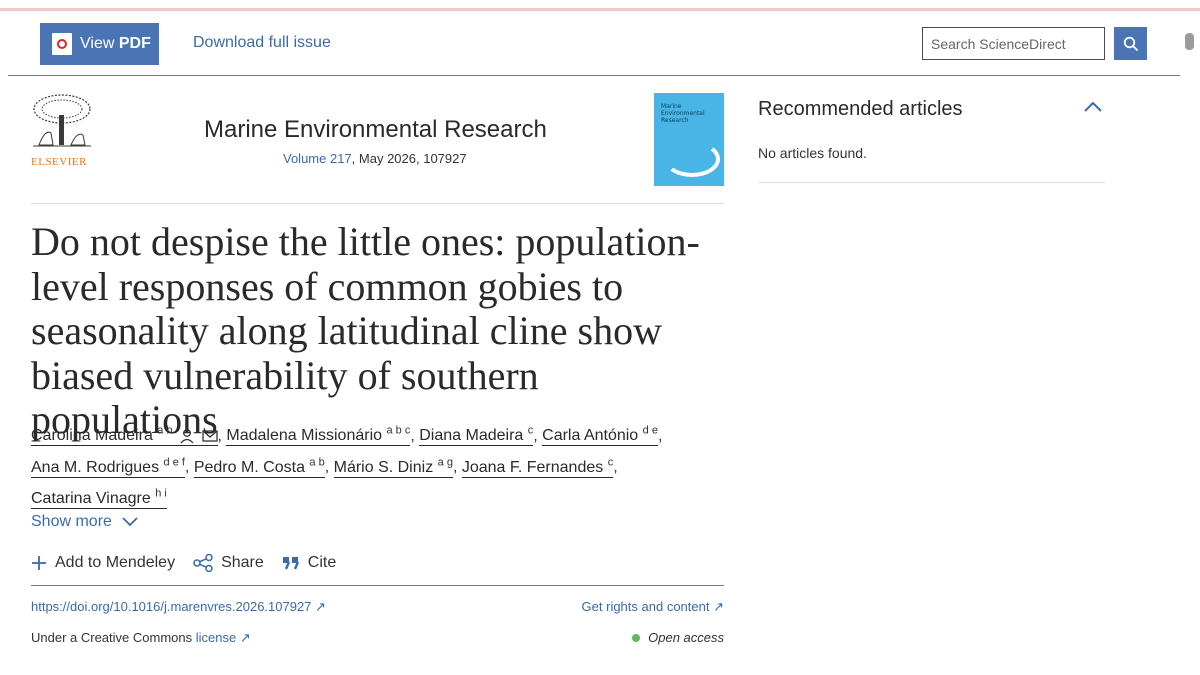 Image resolution: width=1200 pixels, height=675 pixels. What do you see at coordinates (812, 153) in the screenshot?
I see `recommended-empty-message: No articles found.` at bounding box center [812, 153].